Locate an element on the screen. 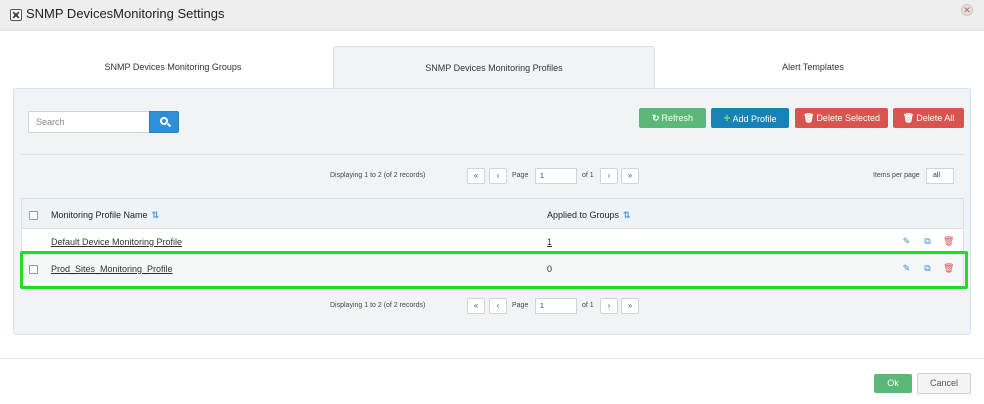 The height and width of the screenshot is (404, 984). cancel-button: Cancel is located at coordinates (944, 383).